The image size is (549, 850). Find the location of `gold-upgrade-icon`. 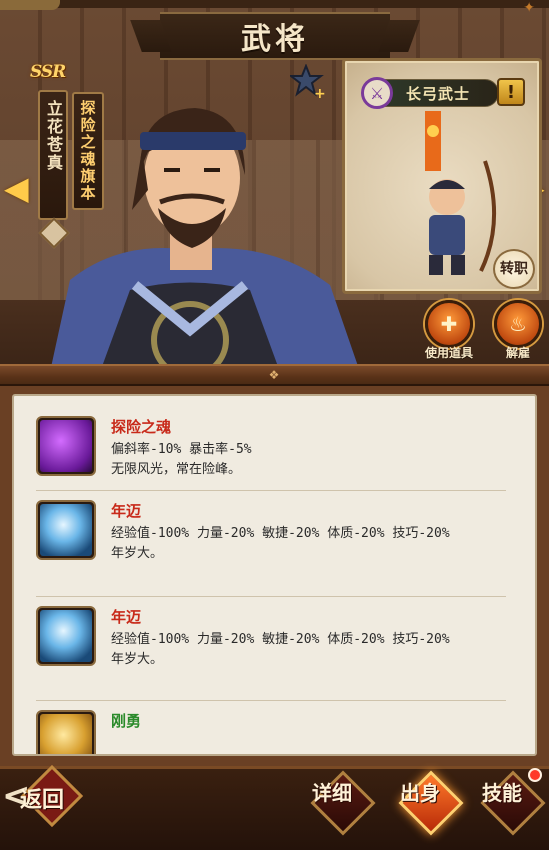

gold-upgrade-icon is located at coordinates (66, 732).